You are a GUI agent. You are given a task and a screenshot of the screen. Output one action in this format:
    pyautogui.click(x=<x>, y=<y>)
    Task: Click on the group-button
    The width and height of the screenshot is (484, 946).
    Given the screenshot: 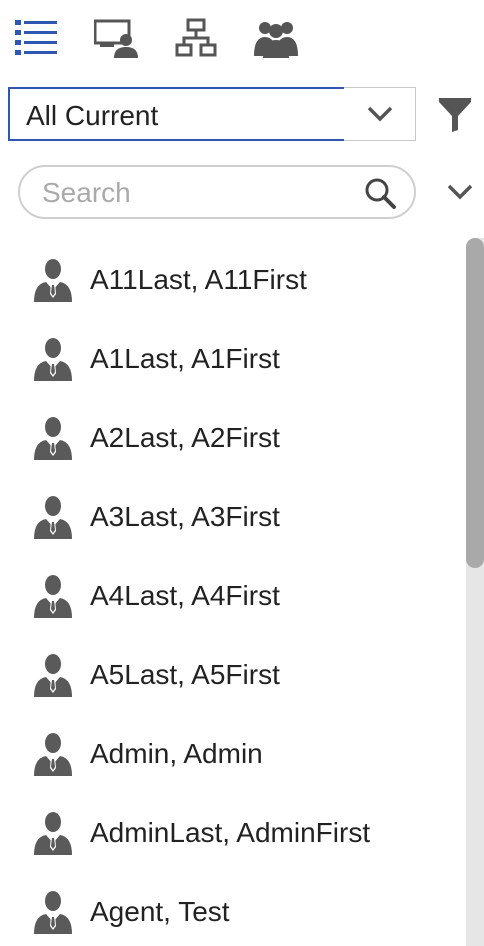 What is the action you would take?
    pyautogui.click(x=276, y=38)
    